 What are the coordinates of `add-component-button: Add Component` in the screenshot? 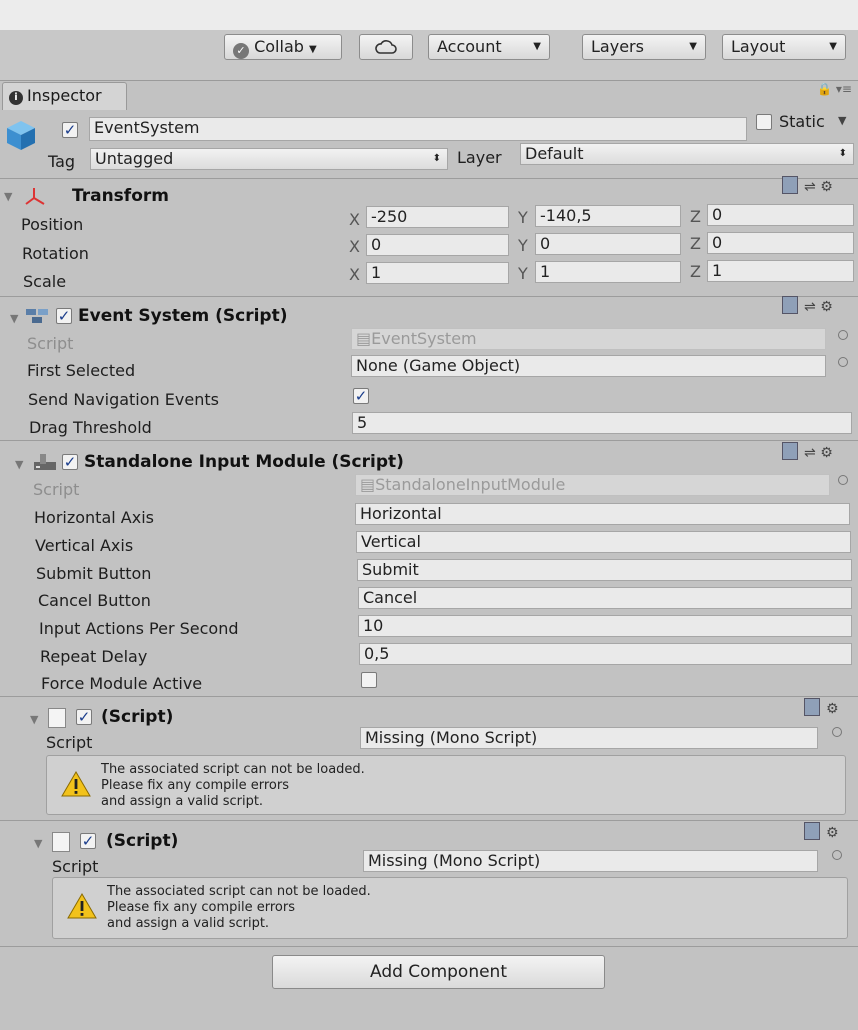 It's located at (438, 972).